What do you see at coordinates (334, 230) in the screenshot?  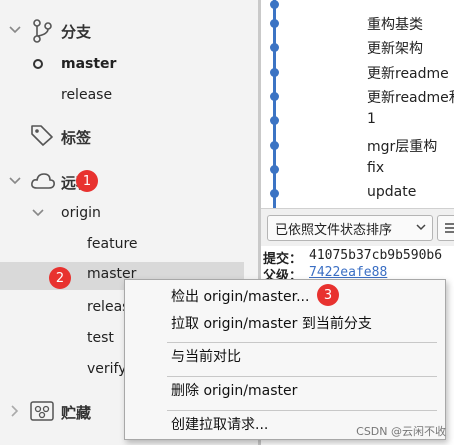 I see `sort-dropdown-label: 已依照文件状态排序` at bounding box center [334, 230].